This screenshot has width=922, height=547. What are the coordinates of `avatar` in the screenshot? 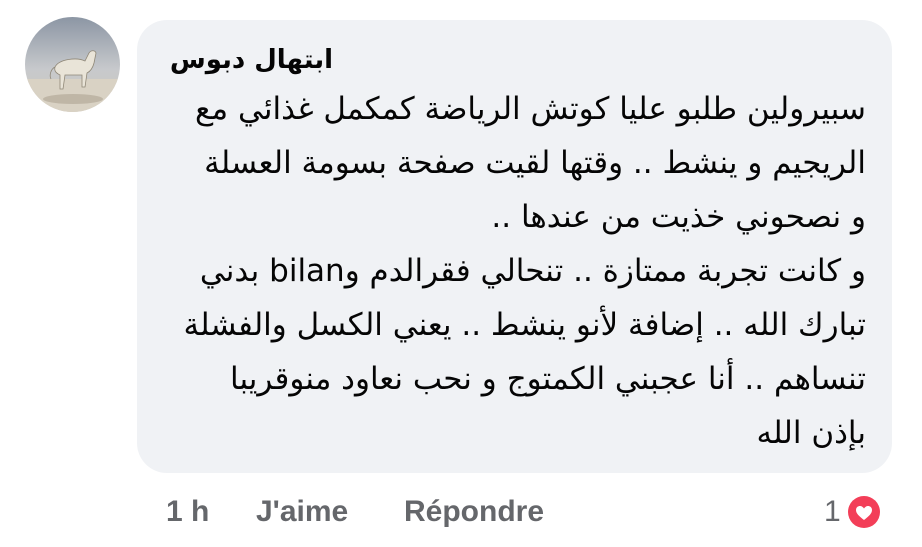 It's located at (72, 64).